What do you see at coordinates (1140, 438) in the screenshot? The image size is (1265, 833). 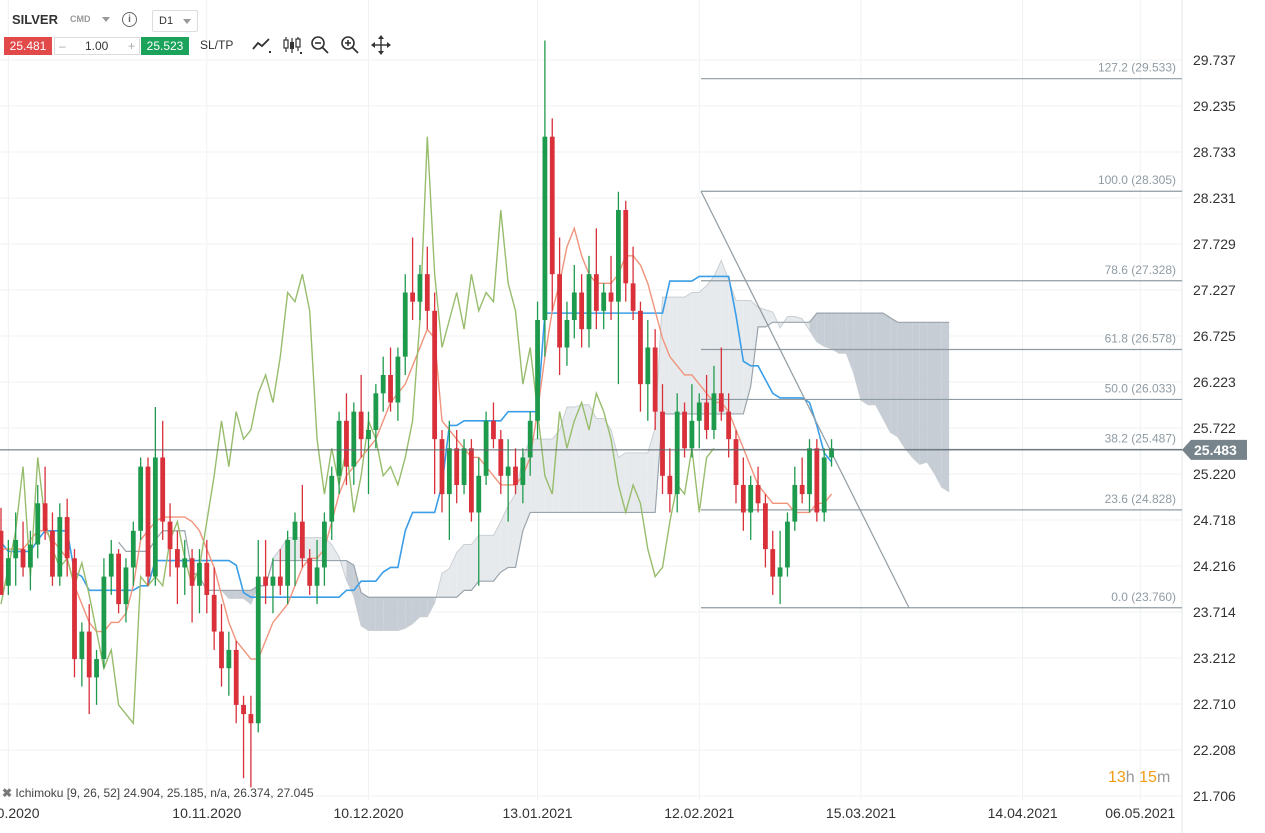 I see `fib-level-label: 38.2 (25.487)` at bounding box center [1140, 438].